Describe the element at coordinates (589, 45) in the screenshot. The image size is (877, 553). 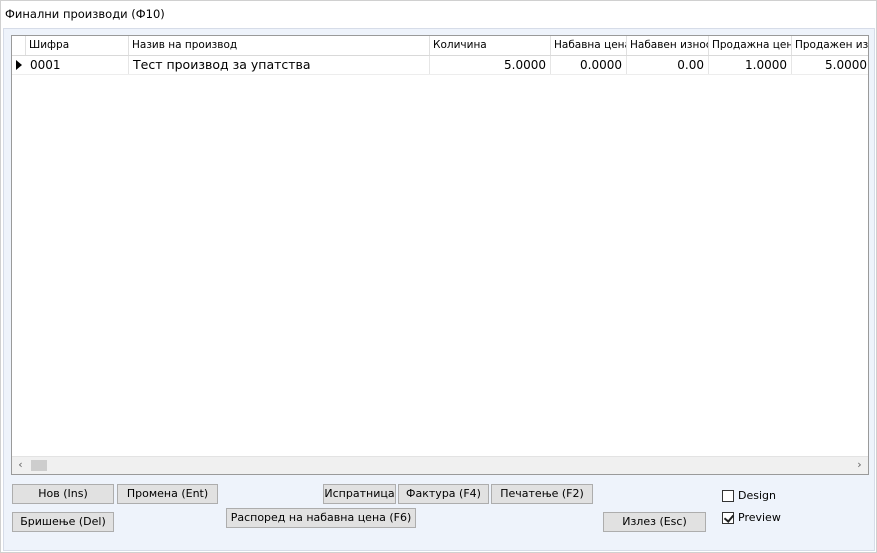
I see `column-header-nabavna-cena: Набавна цена` at that location.